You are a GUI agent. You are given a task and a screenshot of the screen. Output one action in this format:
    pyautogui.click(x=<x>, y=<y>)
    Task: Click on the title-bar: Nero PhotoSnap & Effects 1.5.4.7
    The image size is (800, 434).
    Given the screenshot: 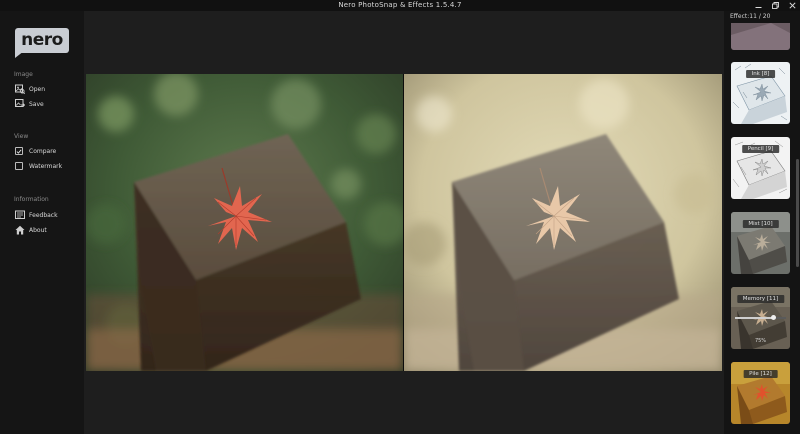 What is the action you would take?
    pyautogui.click(x=400, y=5)
    